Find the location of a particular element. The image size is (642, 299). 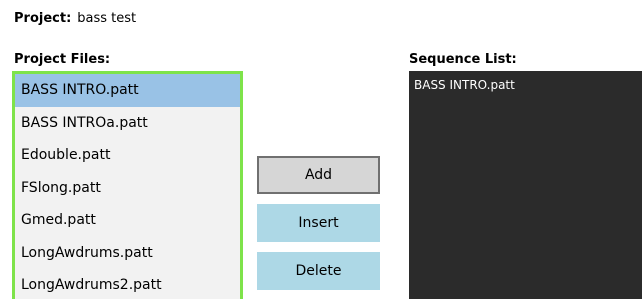

project-label: Project: is located at coordinates (43, 18).